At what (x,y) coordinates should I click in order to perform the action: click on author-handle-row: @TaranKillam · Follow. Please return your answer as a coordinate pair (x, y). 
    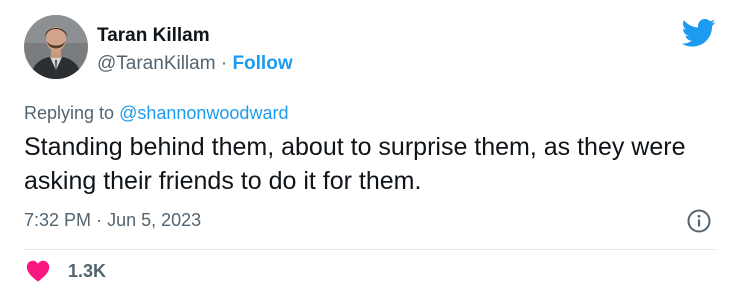
    Looking at the image, I should click on (195, 64).